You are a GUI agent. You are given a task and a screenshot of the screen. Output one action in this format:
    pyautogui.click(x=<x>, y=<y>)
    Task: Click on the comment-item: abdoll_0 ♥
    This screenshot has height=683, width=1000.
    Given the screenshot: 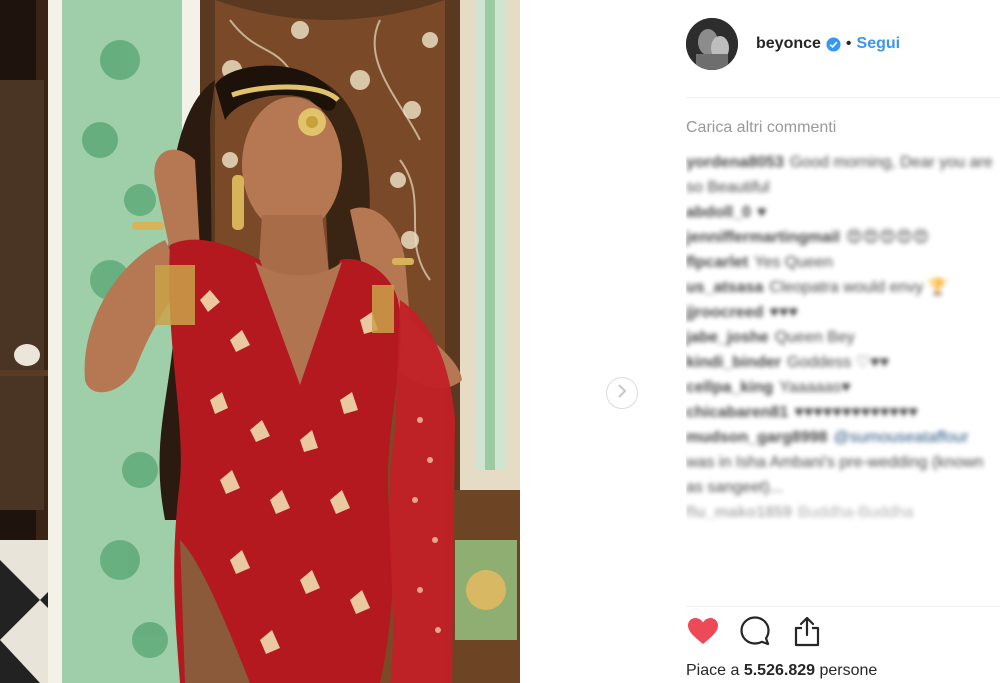 What is the action you would take?
    pyautogui.click(x=843, y=212)
    